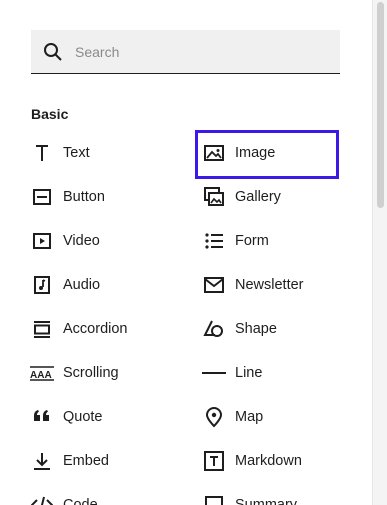 The width and height of the screenshot is (387, 505). Describe the element at coordinates (269, 285) in the screenshot. I see `block-item-label: Newsletter` at that location.